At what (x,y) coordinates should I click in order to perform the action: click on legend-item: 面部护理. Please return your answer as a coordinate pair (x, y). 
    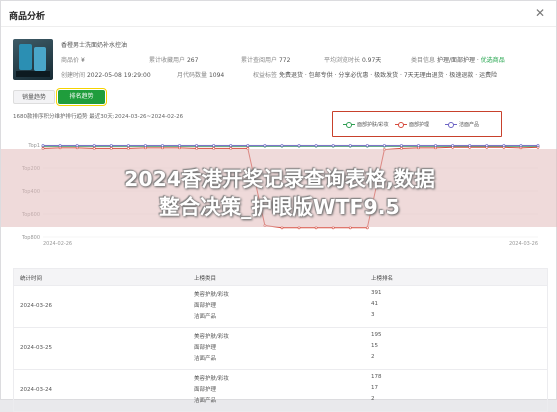
    Looking at the image, I should click on (412, 124).